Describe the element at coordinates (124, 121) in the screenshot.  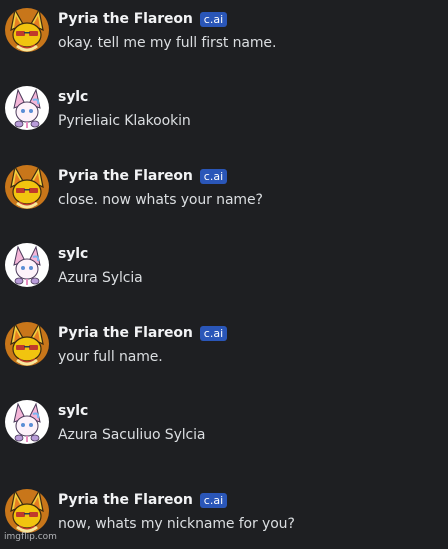
I see `message-text: Pyrieliaic Klakookin` at that location.